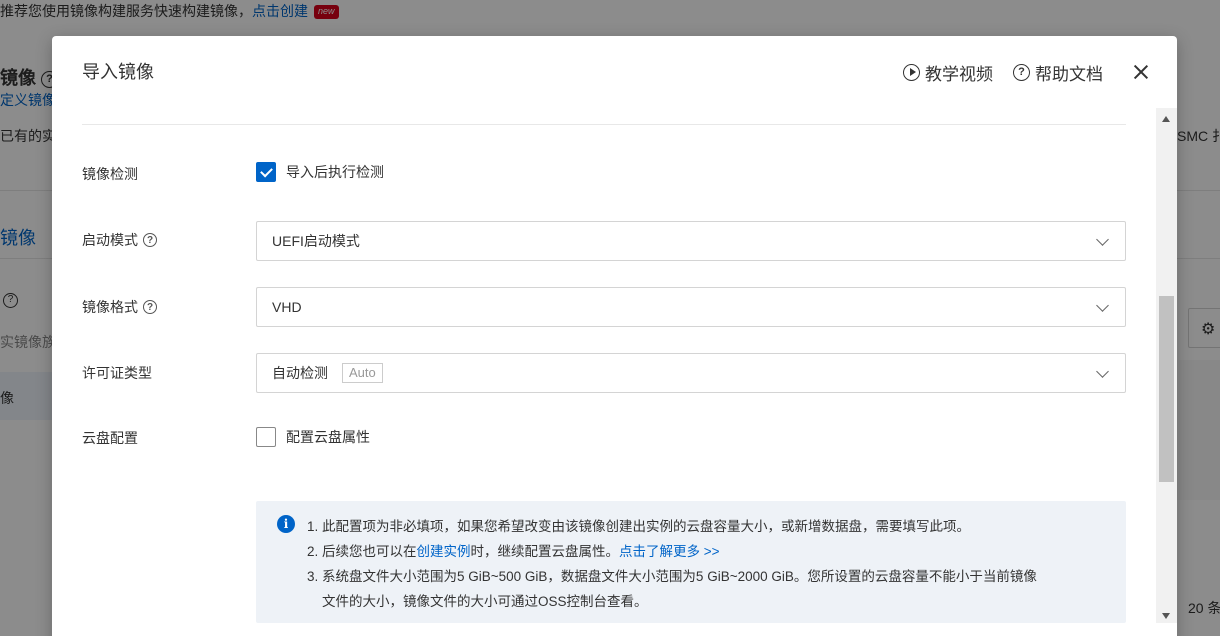  I want to click on license-type-select: 自动检测 Auto, so click(691, 373).